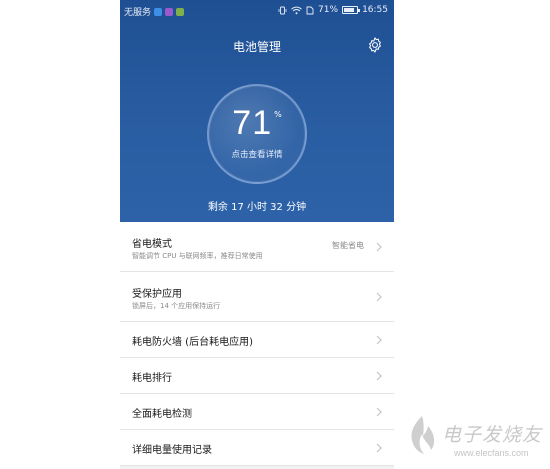 The width and height of the screenshot is (550, 469). Describe the element at coordinates (310, 10) in the screenshot. I see `sim-icon` at that location.